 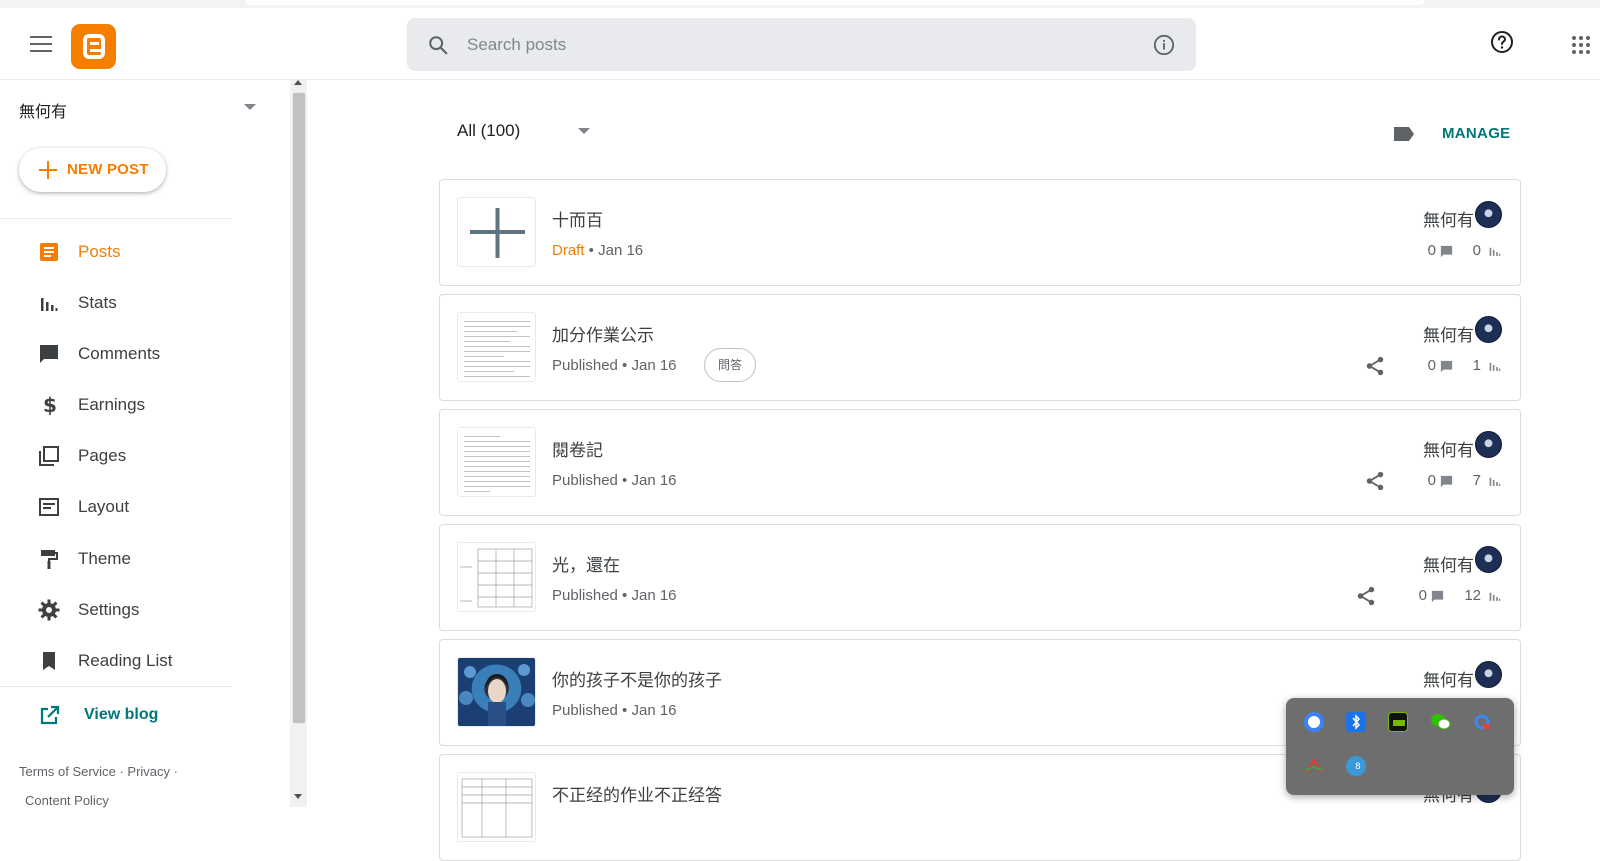 I want to click on pages-icon, so click(x=49, y=456).